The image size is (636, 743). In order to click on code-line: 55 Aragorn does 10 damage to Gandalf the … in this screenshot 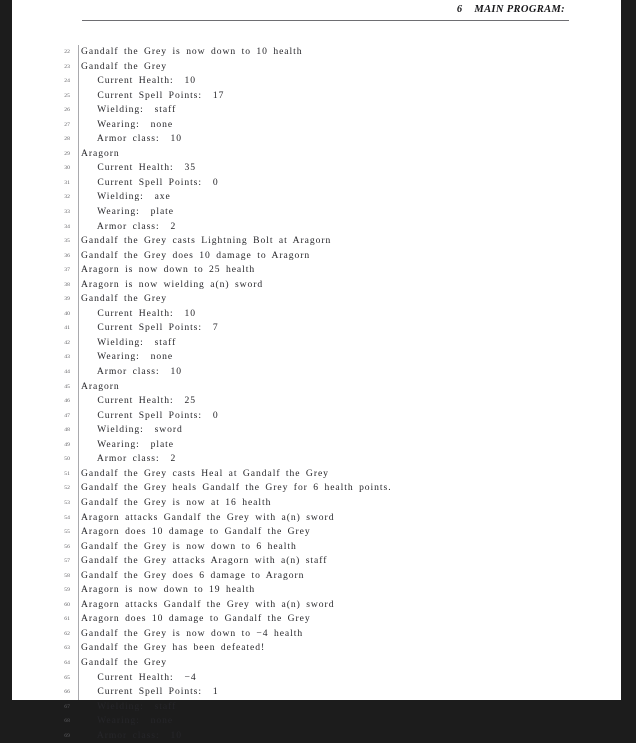, I will do `click(316, 532)`.